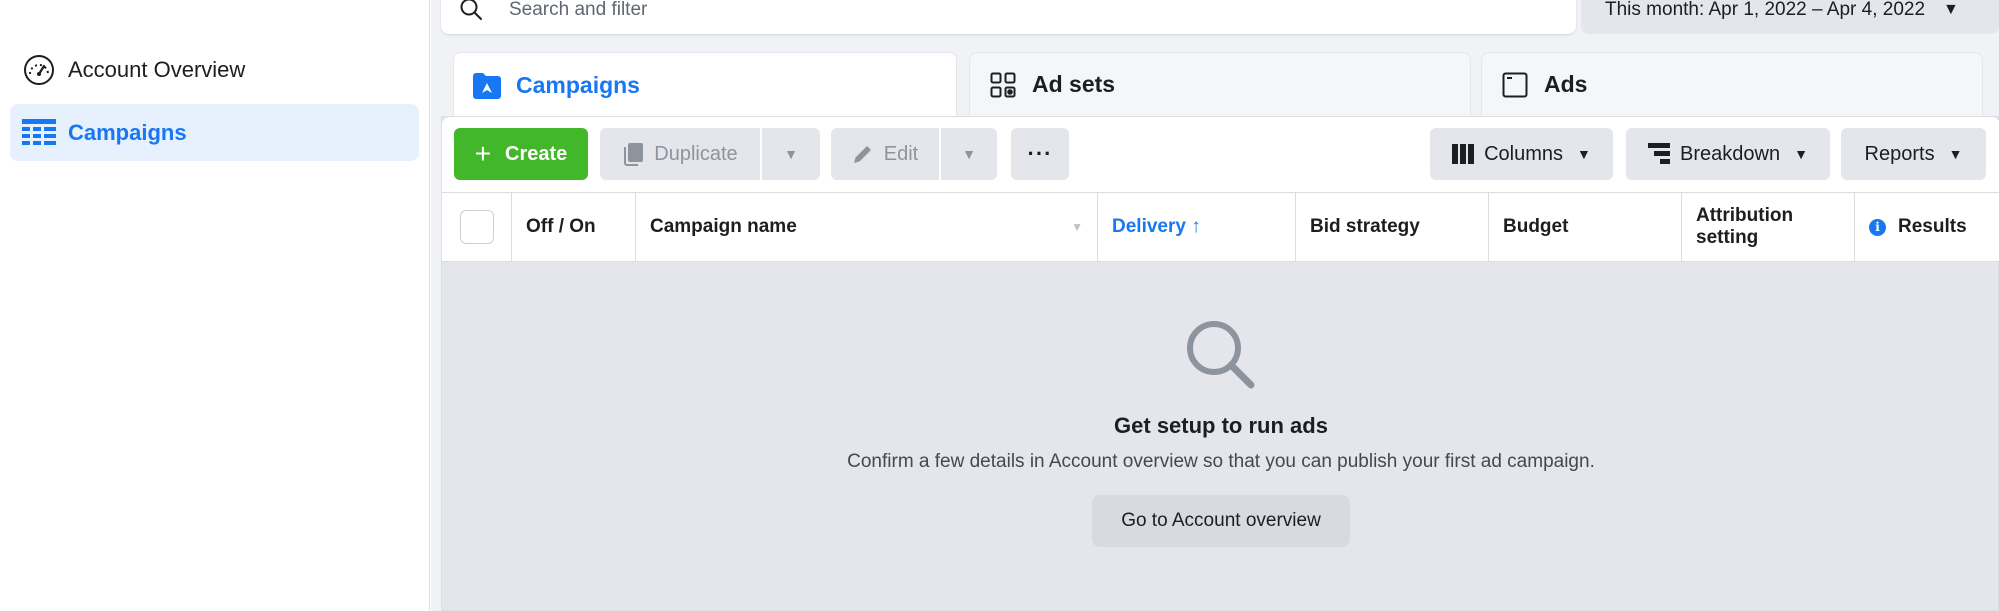 The width and height of the screenshot is (1999, 611). What do you see at coordinates (1899, 153) in the screenshot?
I see `reports-label: Reports` at bounding box center [1899, 153].